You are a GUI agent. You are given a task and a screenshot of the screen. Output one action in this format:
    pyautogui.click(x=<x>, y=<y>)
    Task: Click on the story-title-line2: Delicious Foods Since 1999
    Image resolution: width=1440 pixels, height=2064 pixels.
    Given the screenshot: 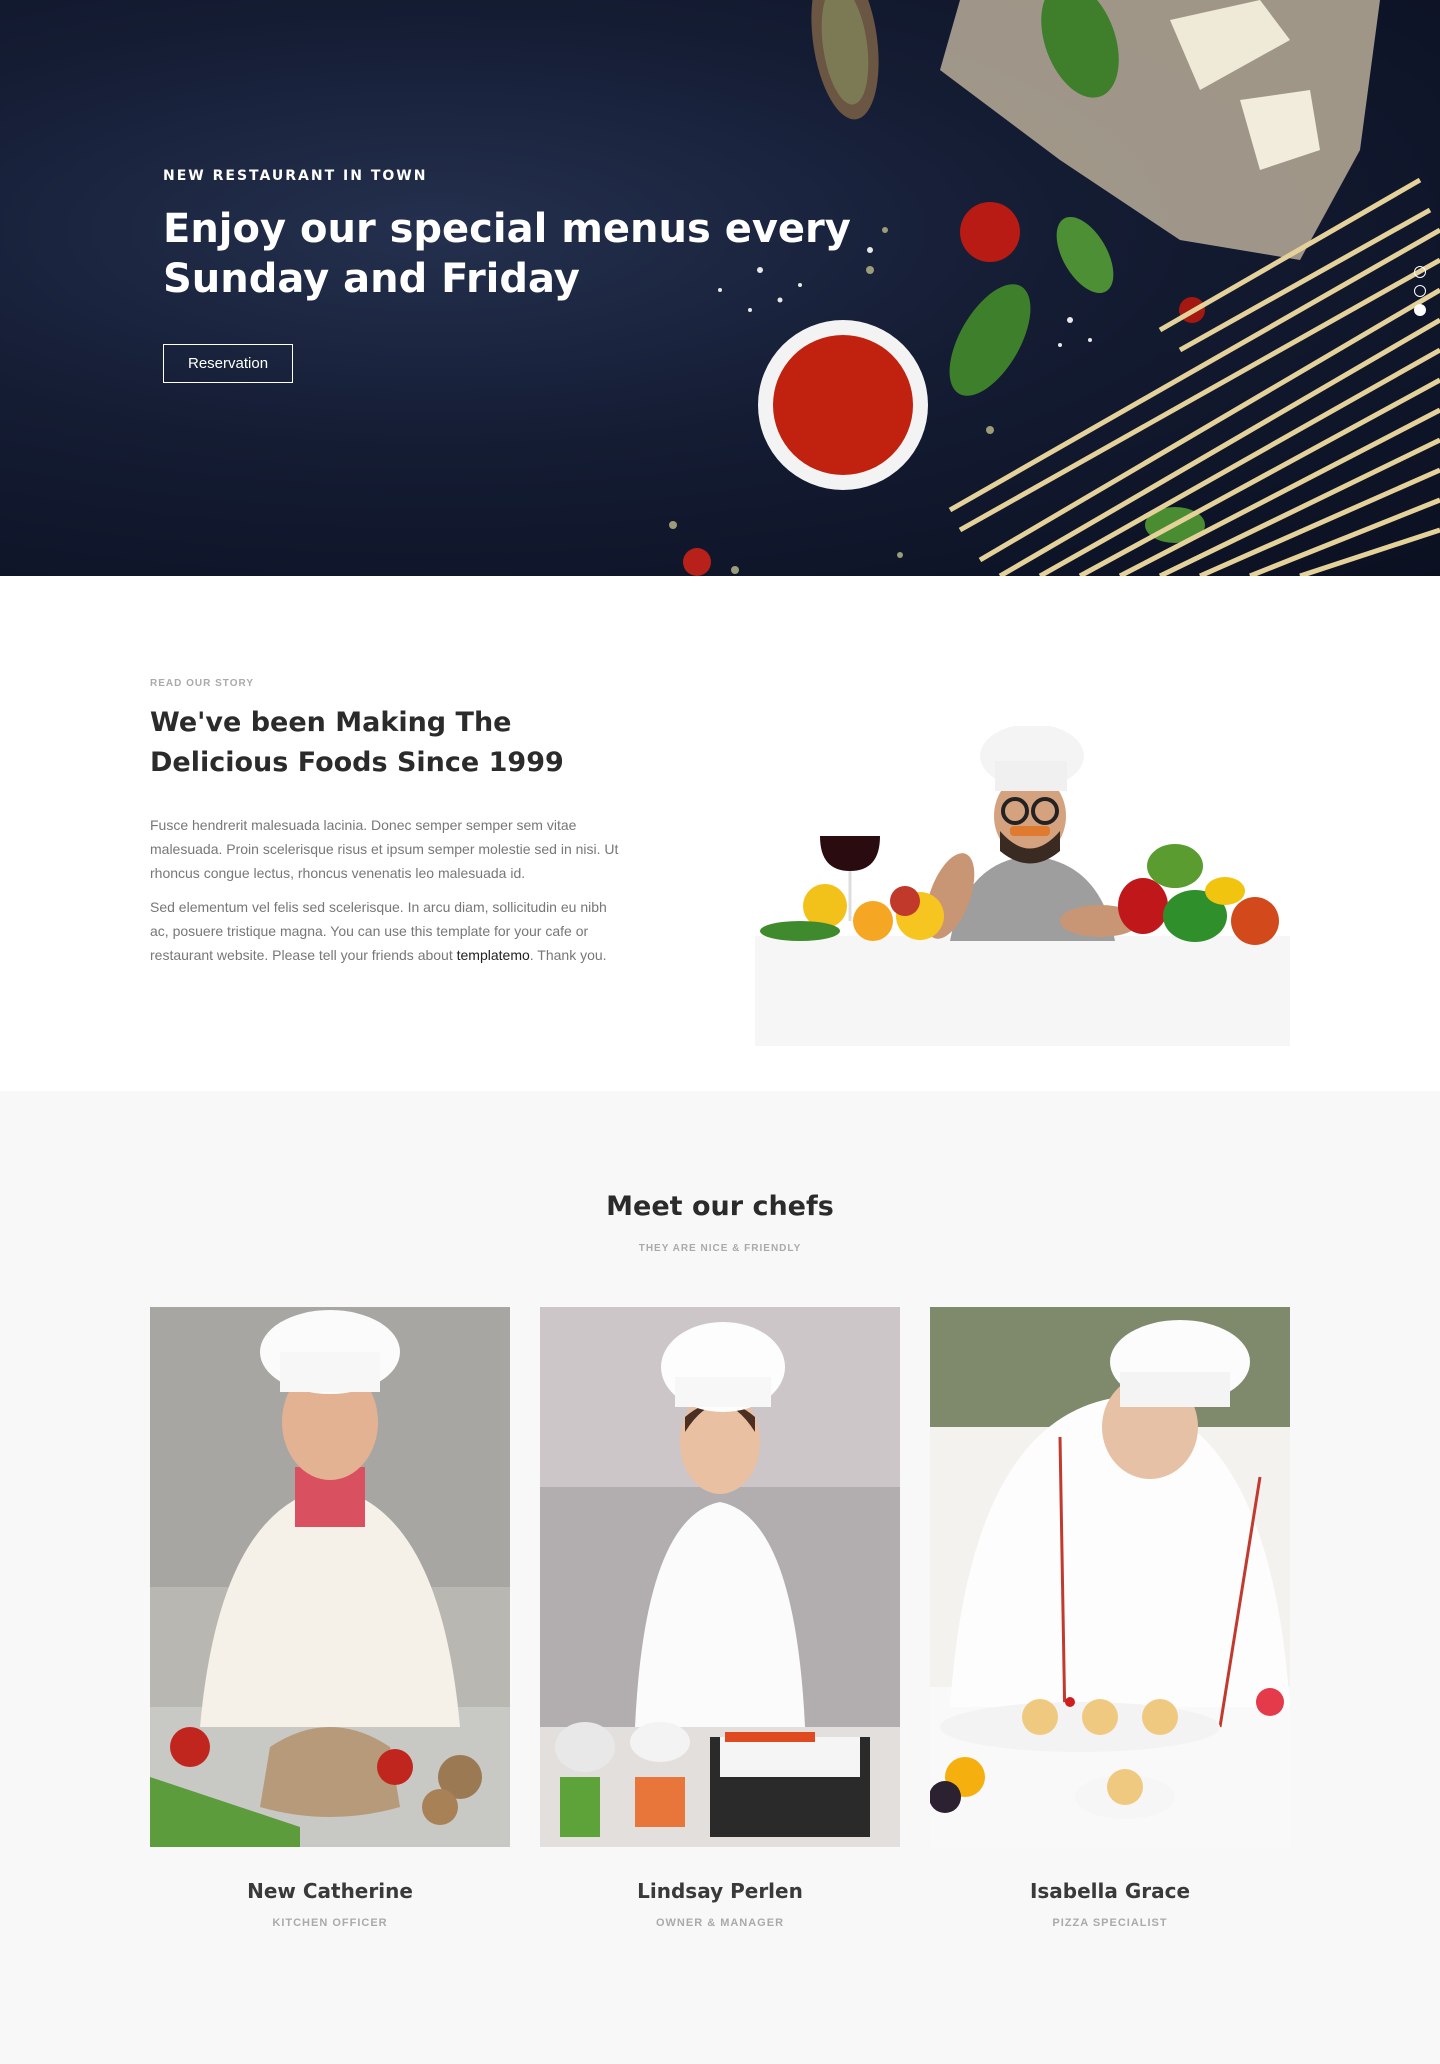 What is the action you would take?
    pyautogui.click(x=357, y=762)
    